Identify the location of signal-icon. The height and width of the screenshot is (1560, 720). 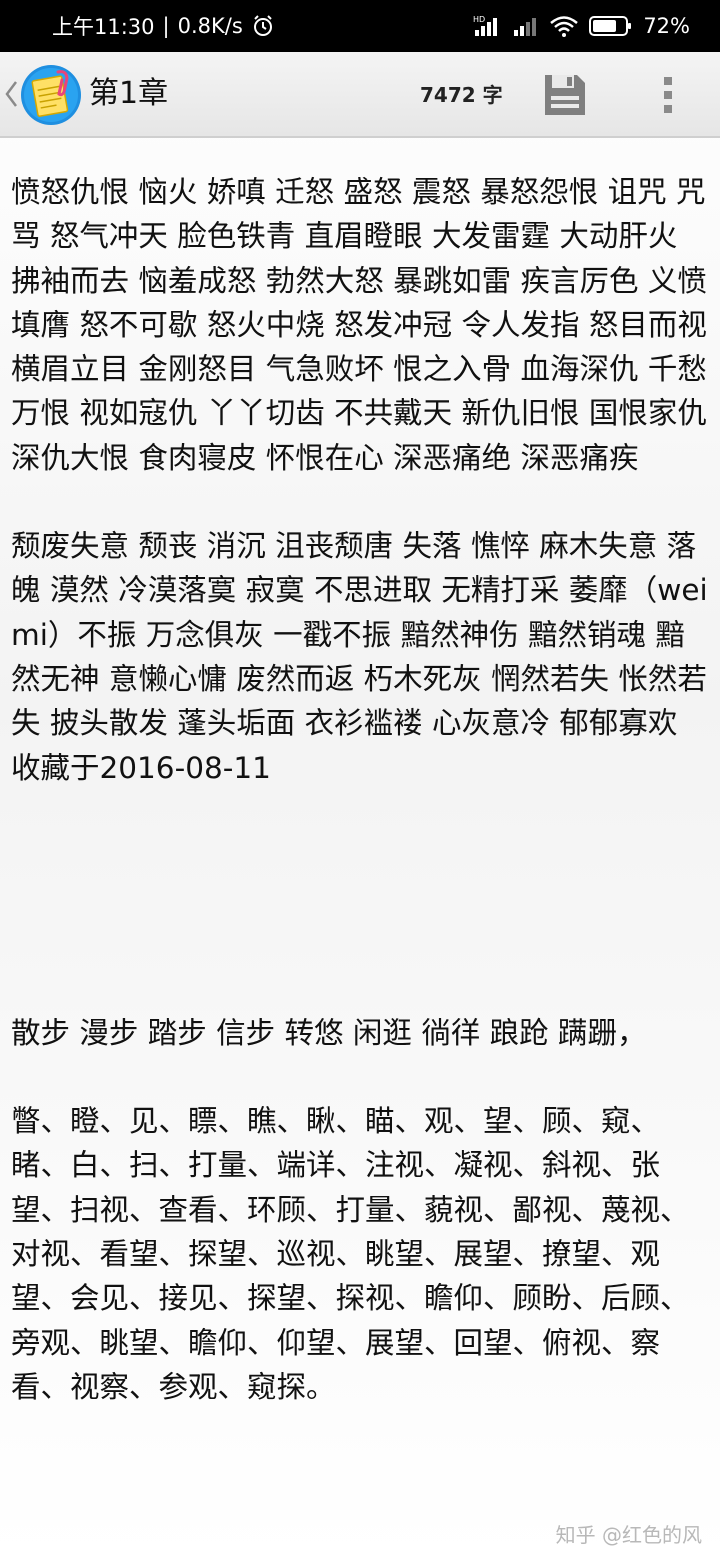
(526, 26).